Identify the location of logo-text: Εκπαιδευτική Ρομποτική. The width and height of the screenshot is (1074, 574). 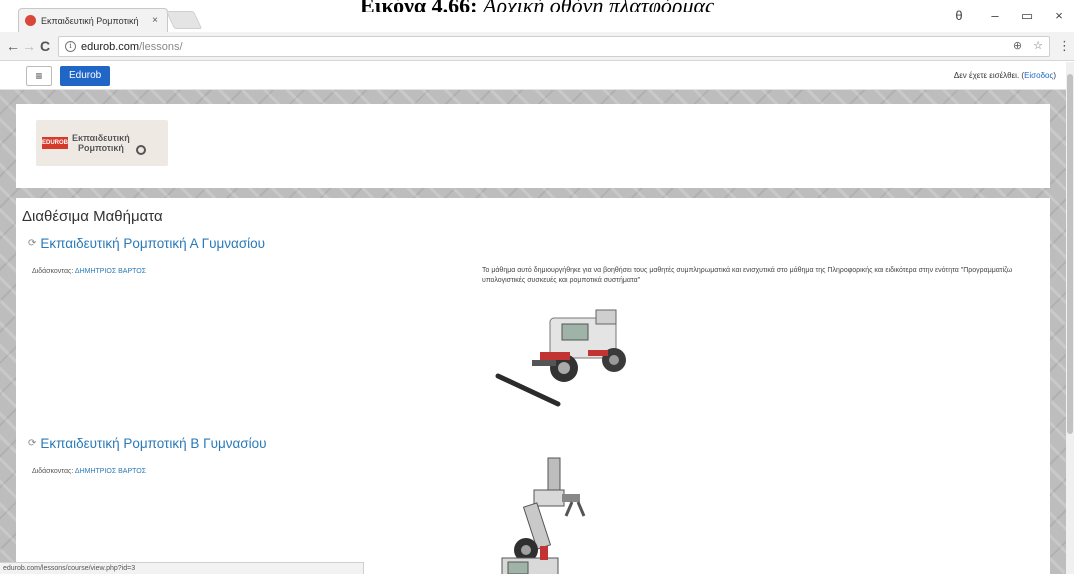
(101, 143).